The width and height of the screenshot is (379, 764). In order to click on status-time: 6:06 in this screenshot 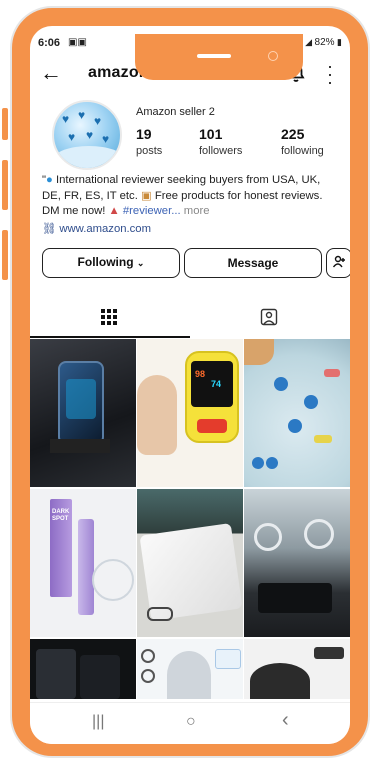, I will do `click(49, 43)`.